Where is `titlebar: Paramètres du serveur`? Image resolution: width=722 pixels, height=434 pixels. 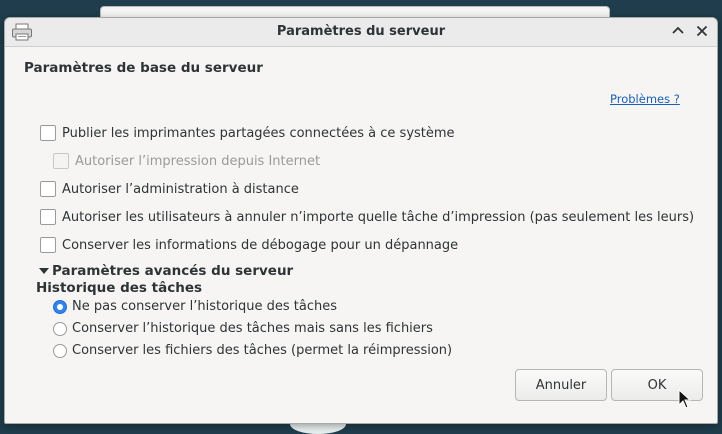
titlebar: Paramètres du serveur is located at coordinates (361, 32).